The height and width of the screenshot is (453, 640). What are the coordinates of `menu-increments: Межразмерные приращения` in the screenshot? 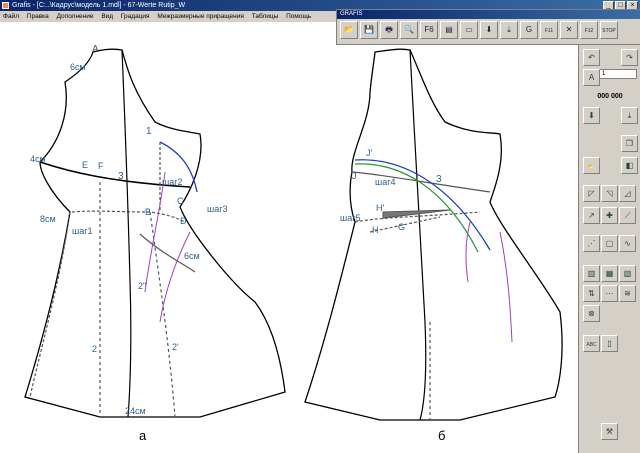 It's located at (200, 16).